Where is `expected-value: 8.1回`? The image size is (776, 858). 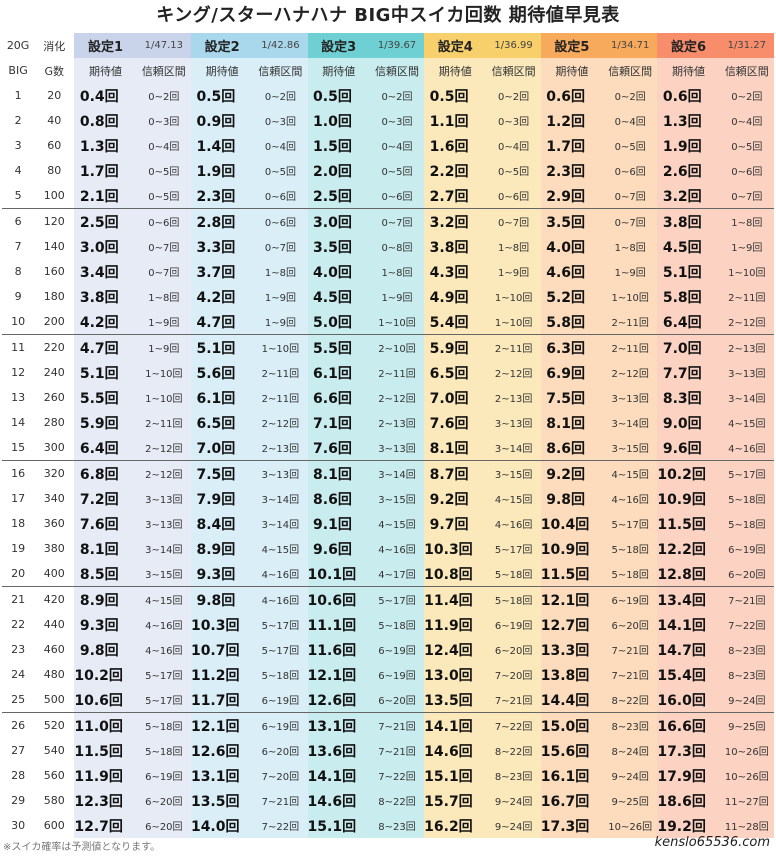 expected-value: 8.1回 is located at coordinates (338, 473).